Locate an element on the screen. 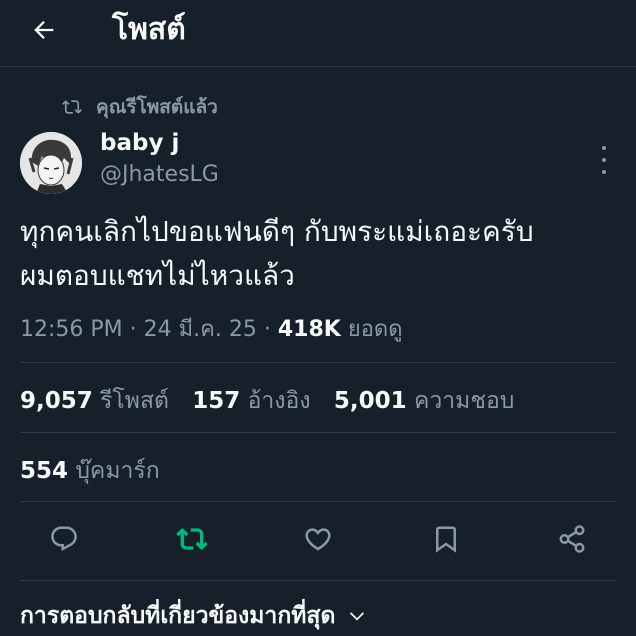  tweet-meta: 12:56 PM · 24 มี.ค. 25 · 418K ยอดดู is located at coordinates (211, 328).